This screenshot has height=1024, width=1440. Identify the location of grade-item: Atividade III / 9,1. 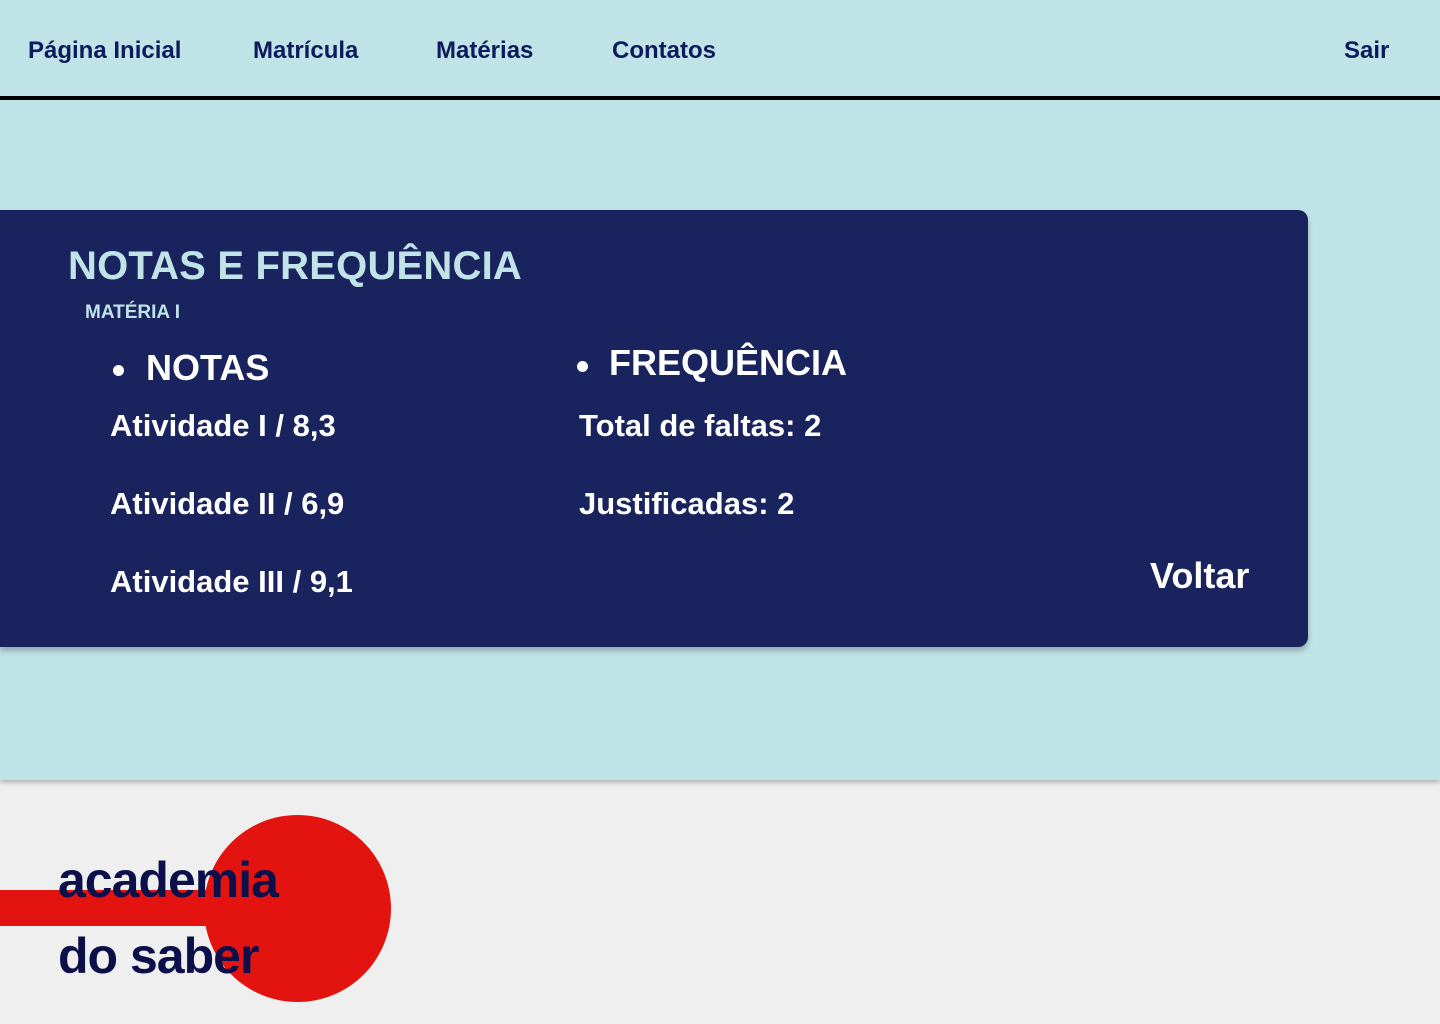
(231, 581).